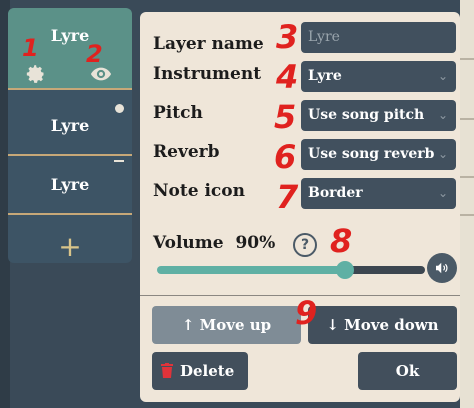  Describe the element at coordinates (30, 48) in the screenshot. I see `annotation-number: 1` at that location.